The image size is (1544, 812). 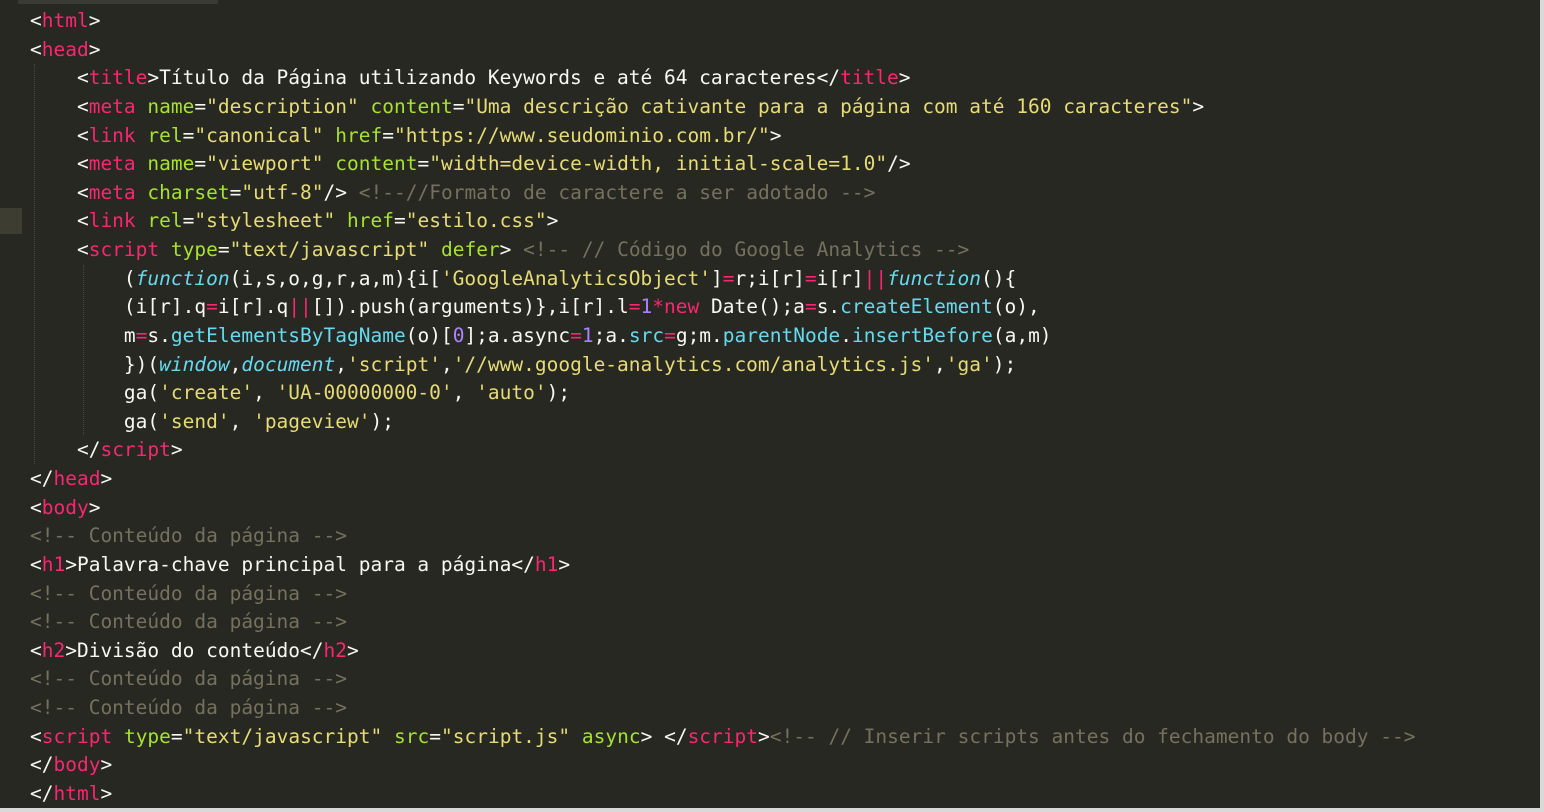 What do you see at coordinates (658, 307) in the screenshot?
I see `code-token: *` at bounding box center [658, 307].